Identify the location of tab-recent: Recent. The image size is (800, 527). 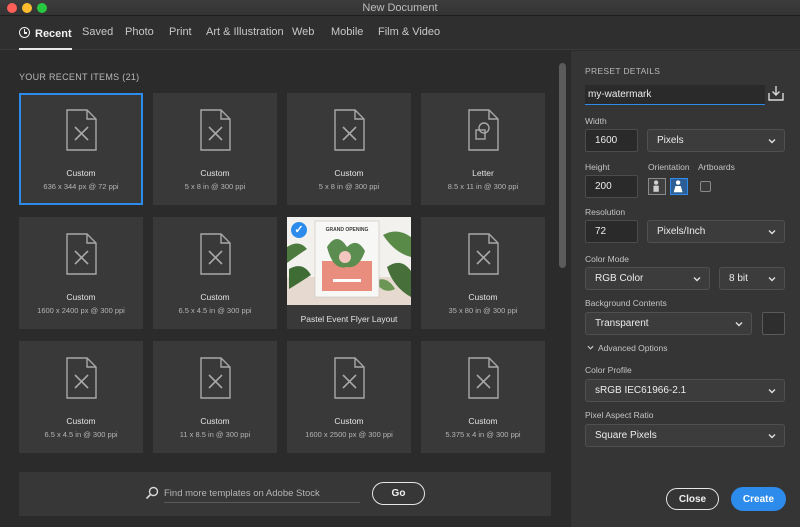
(45, 38).